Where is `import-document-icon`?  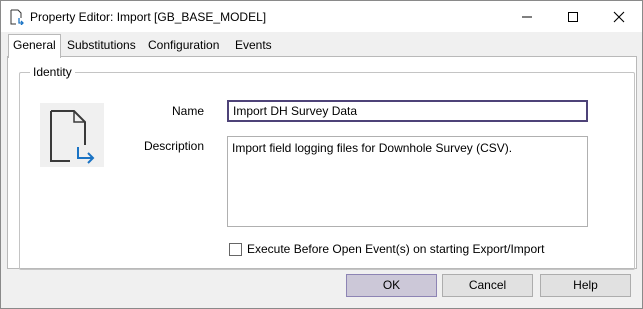 import-document-icon is located at coordinates (72, 135).